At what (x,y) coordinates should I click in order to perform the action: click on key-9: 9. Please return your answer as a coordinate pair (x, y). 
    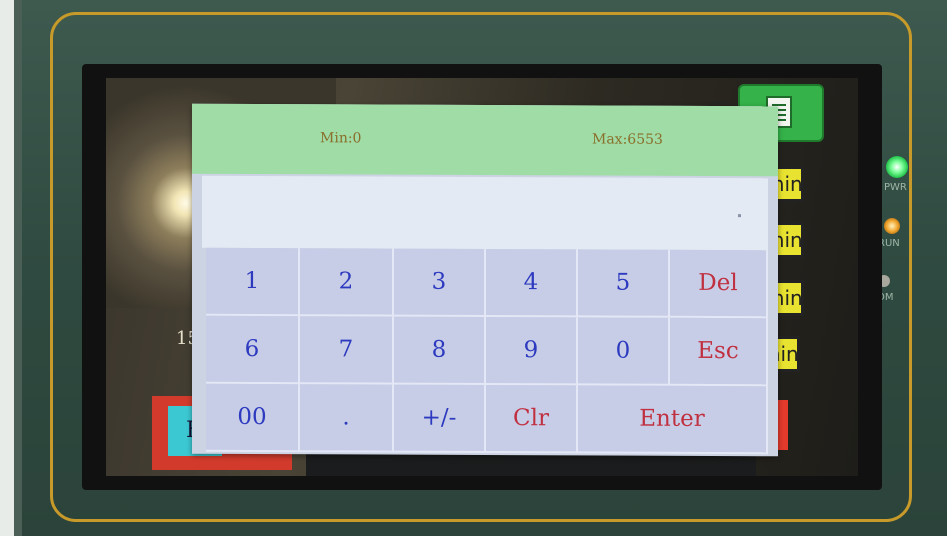
    Looking at the image, I should click on (532, 351).